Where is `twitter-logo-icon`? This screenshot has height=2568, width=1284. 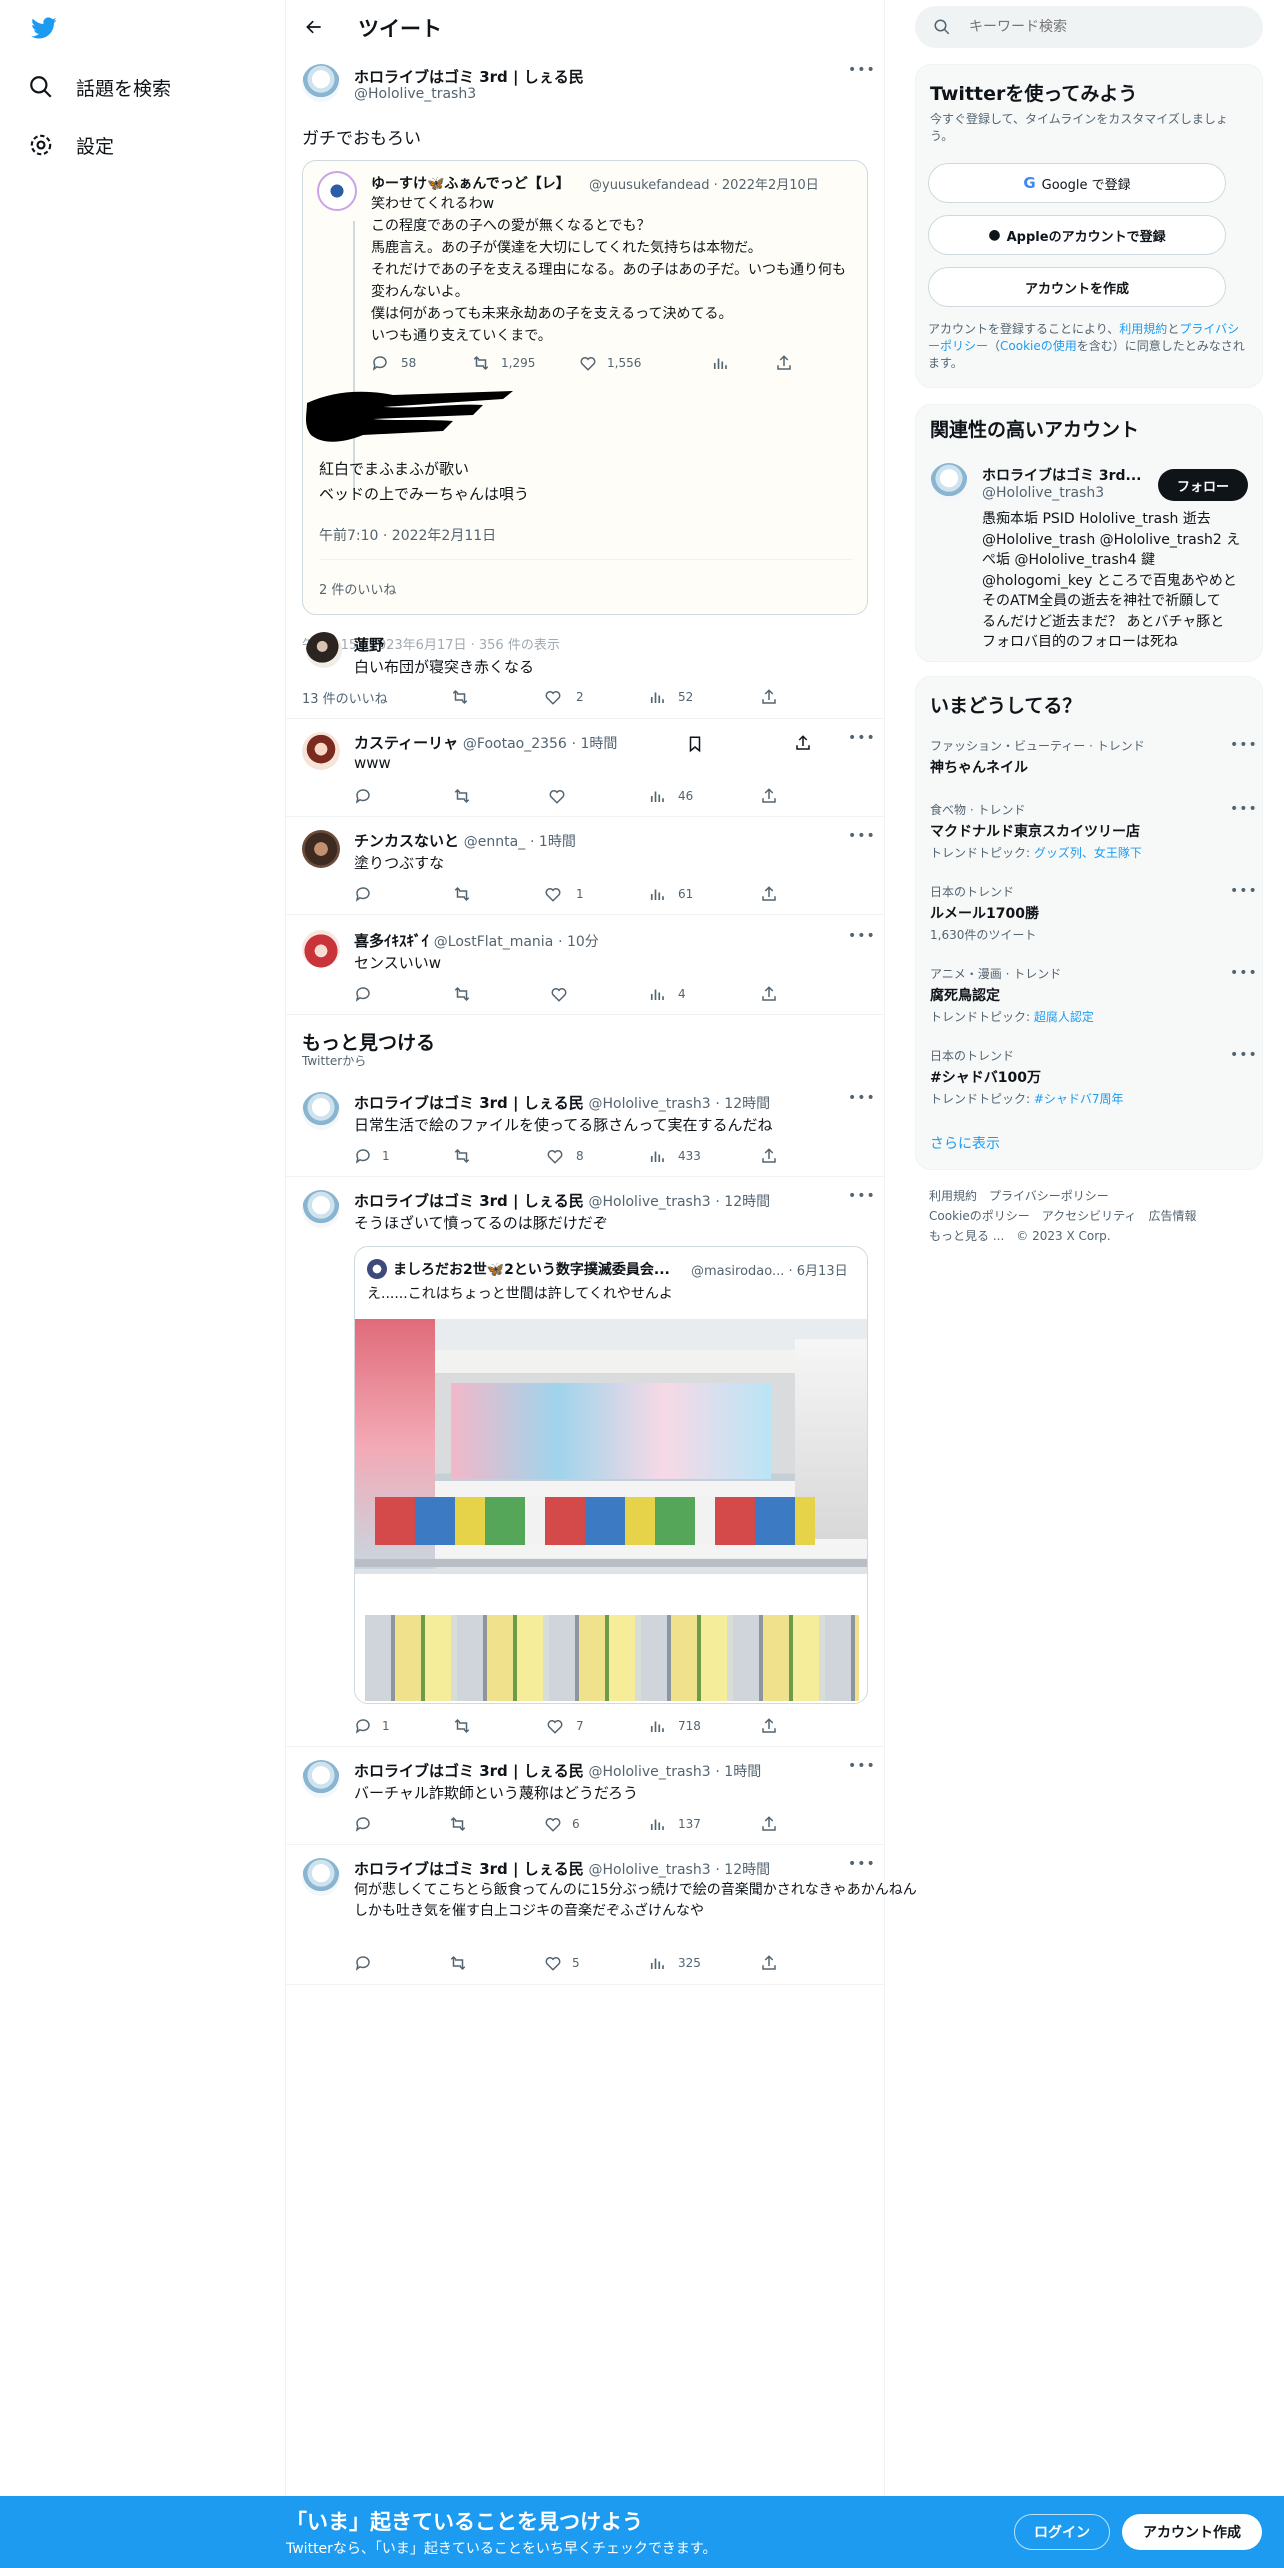
twitter-logo-icon is located at coordinates (44, 28).